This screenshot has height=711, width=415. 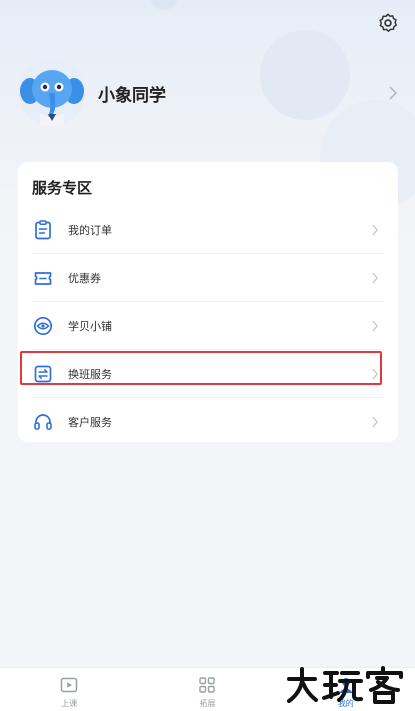 I want to click on tab-label: 拓展, so click(x=207, y=703).